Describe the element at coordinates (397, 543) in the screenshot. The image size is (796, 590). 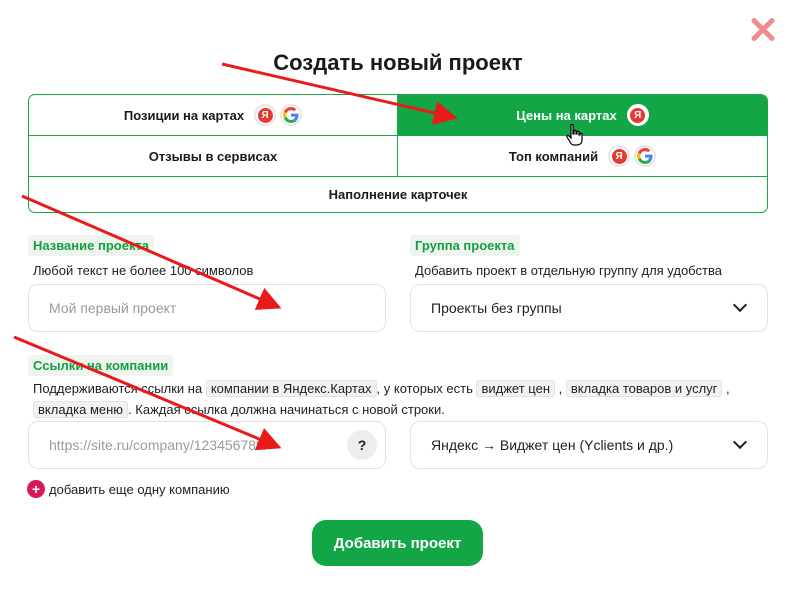
I see `add-project-button: Добавить проект` at that location.